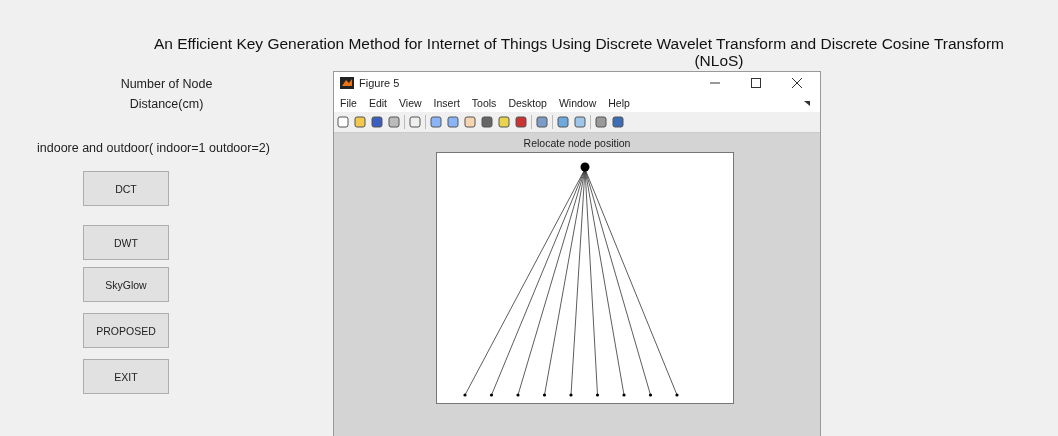 Image resolution: width=1058 pixels, height=436 pixels. I want to click on menu-item: Desktop, so click(527, 103).